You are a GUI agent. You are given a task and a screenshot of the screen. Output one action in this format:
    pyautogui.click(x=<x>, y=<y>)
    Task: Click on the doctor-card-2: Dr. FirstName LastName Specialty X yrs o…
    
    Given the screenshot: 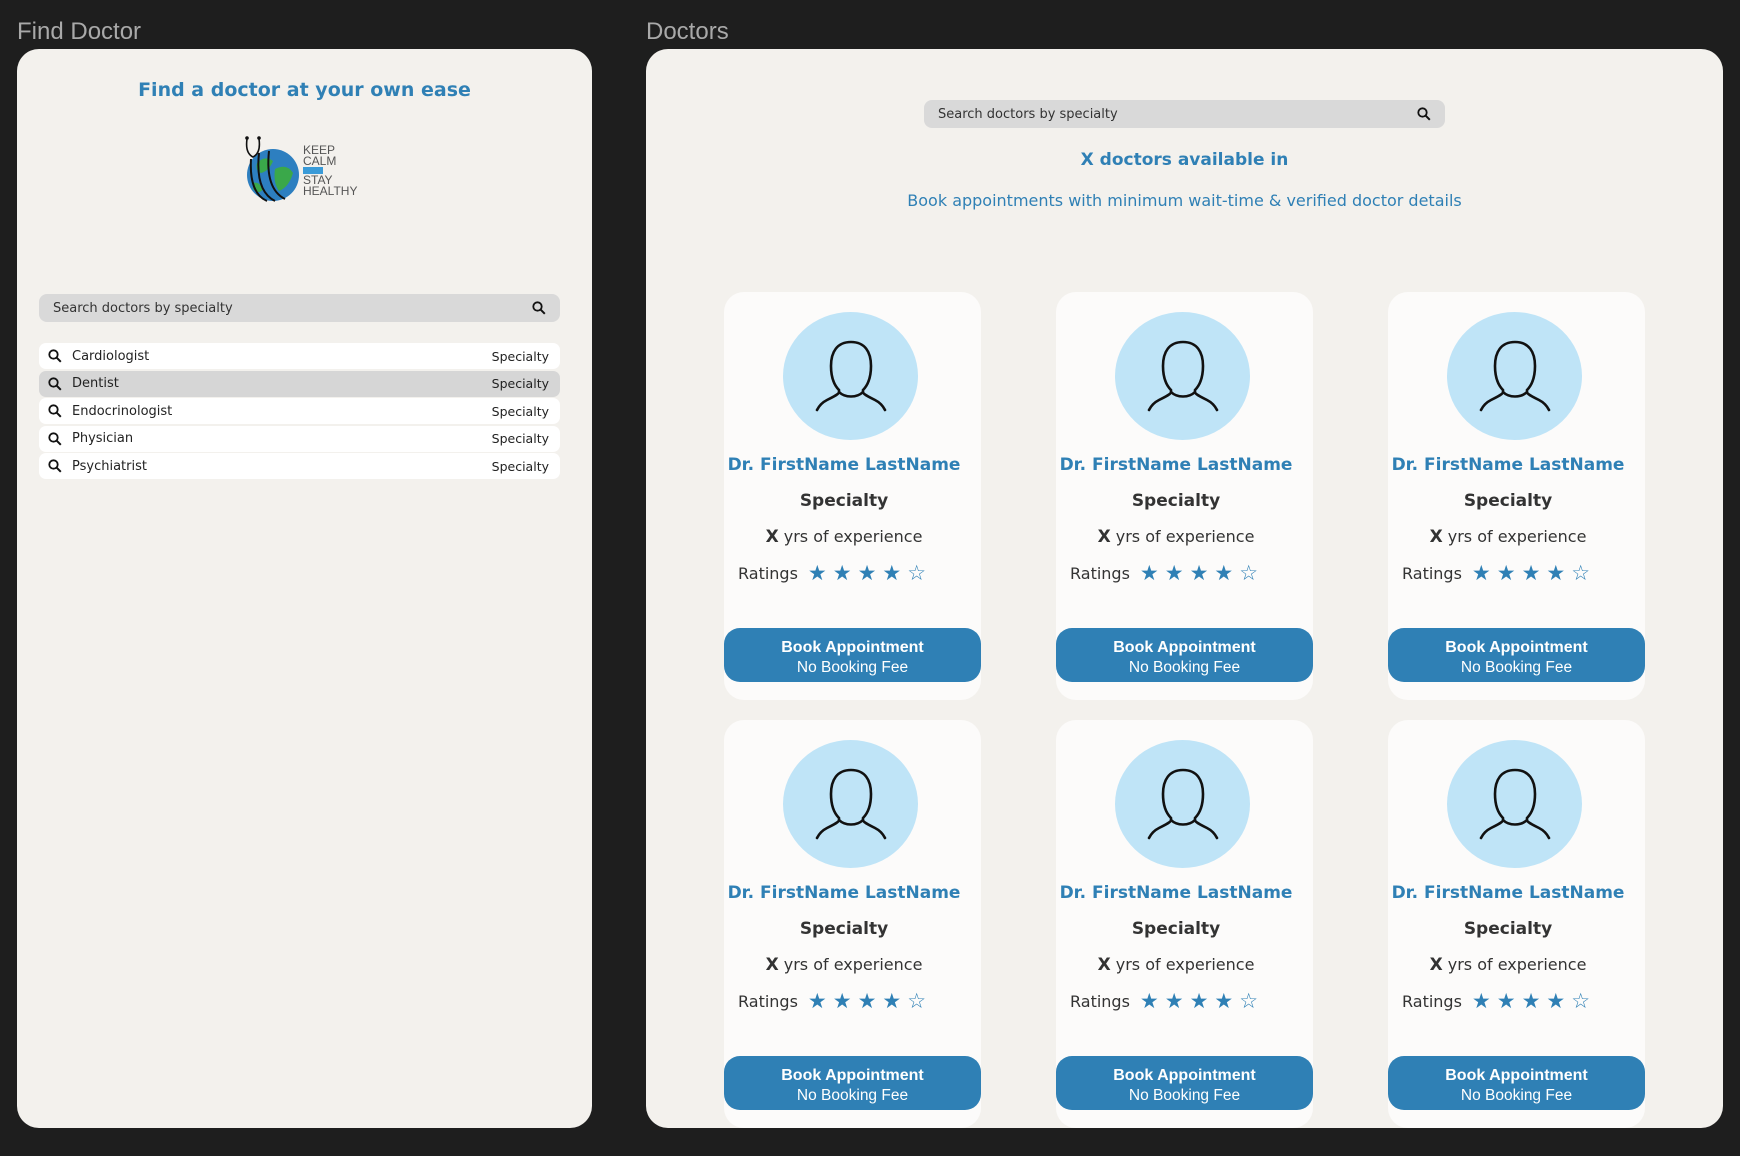 What is the action you would take?
    pyautogui.click(x=1184, y=496)
    